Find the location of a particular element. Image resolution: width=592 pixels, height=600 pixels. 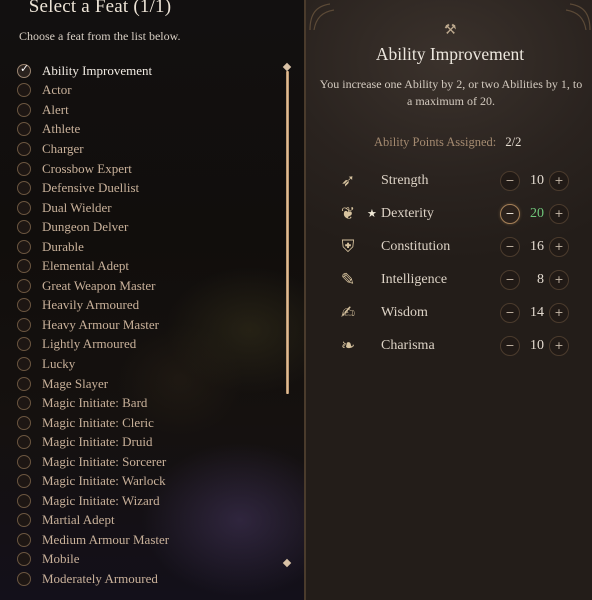

feat-item: Heavily Armoured is located at coordinates (147, 306).